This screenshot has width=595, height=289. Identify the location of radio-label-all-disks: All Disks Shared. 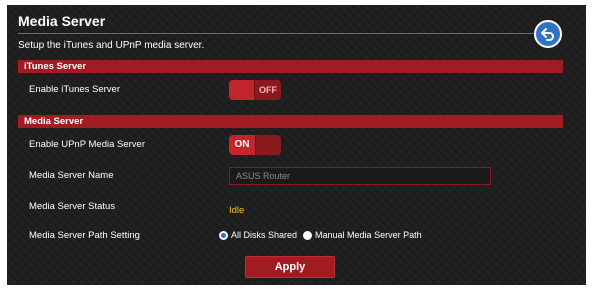
(264, 235).